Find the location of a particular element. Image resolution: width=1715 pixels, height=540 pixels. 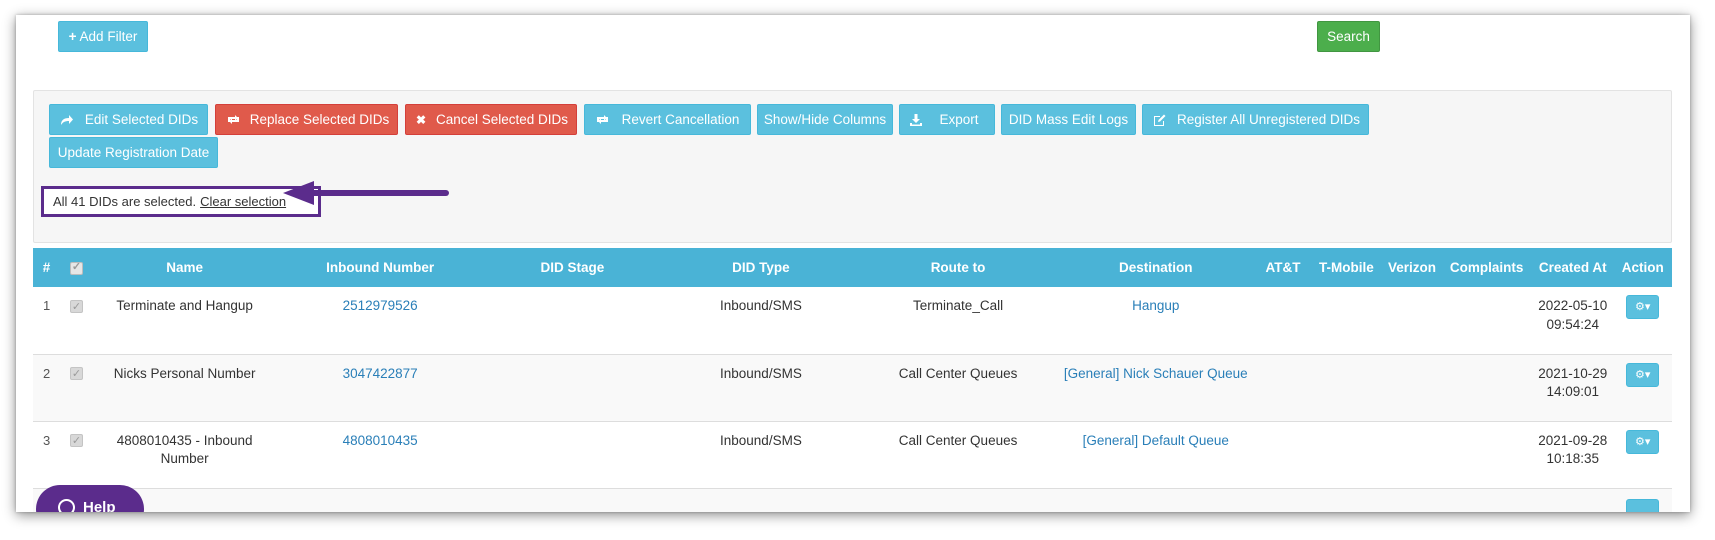

row-name: Nicks Personal Number is located at coordinates (184, 373).